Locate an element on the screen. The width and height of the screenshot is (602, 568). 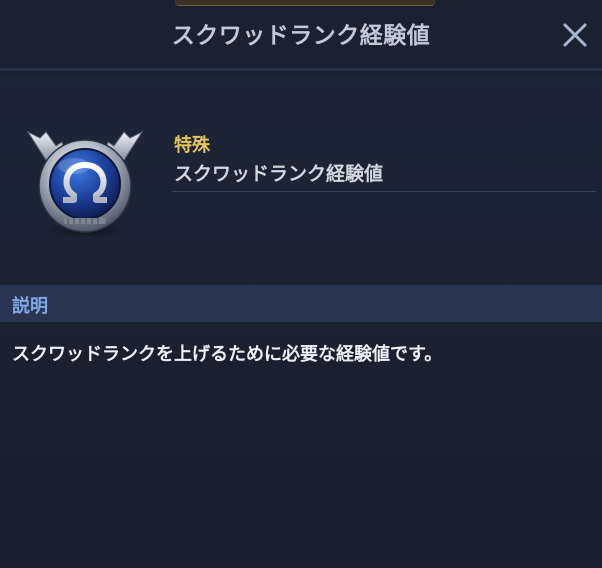
description-section-label: 説明 is located at coordinates (30, 306).